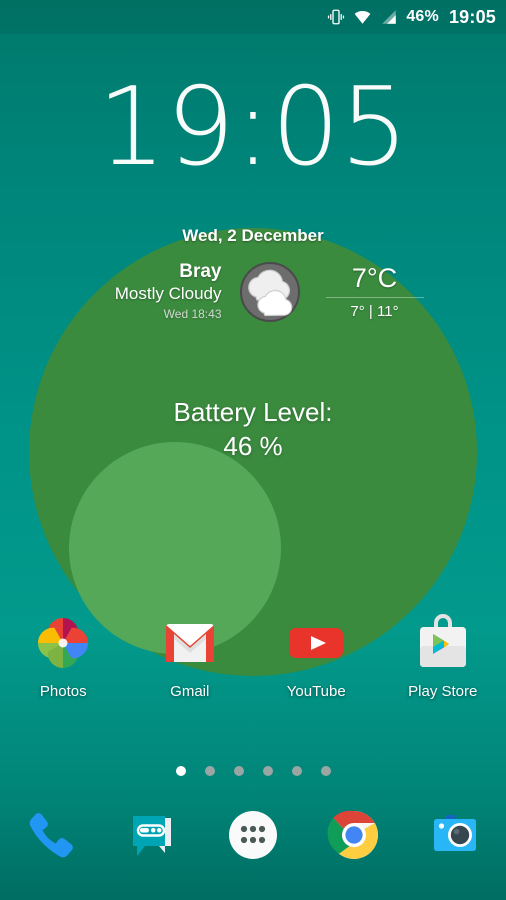  What do you see at coordinates (190, 691) in the screenshot?
I see `app-label-gmail: Gmail` at bounding box center [190, 691].